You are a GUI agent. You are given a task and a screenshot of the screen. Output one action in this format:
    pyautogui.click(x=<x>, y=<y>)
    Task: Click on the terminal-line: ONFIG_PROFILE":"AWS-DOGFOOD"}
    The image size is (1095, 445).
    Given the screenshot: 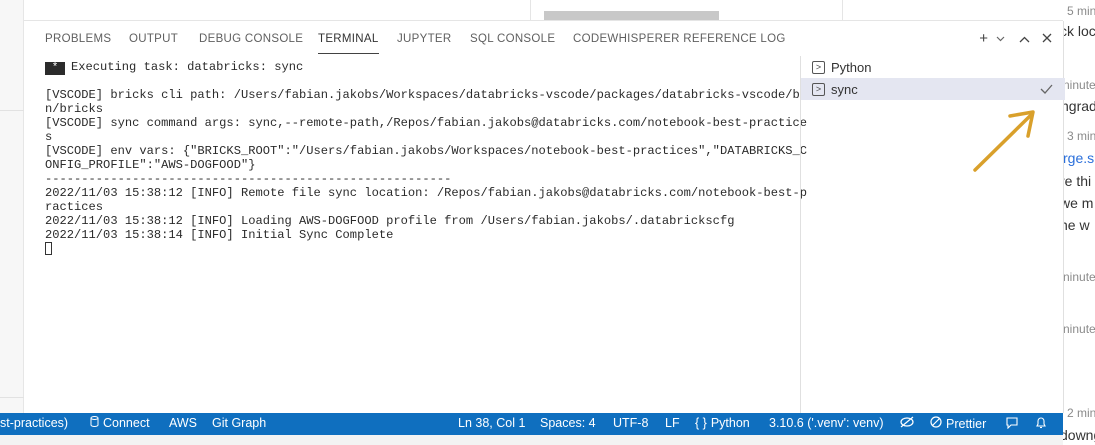 What is the action you would take?
    pyautogui.click(x=150, y=165)
    